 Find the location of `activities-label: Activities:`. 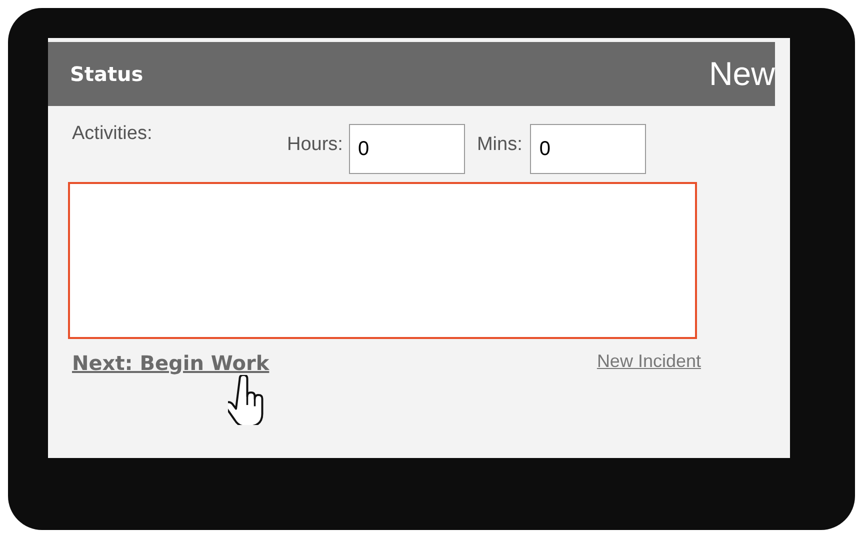

activities-label: Activities: is located at coordinates (113, 134).